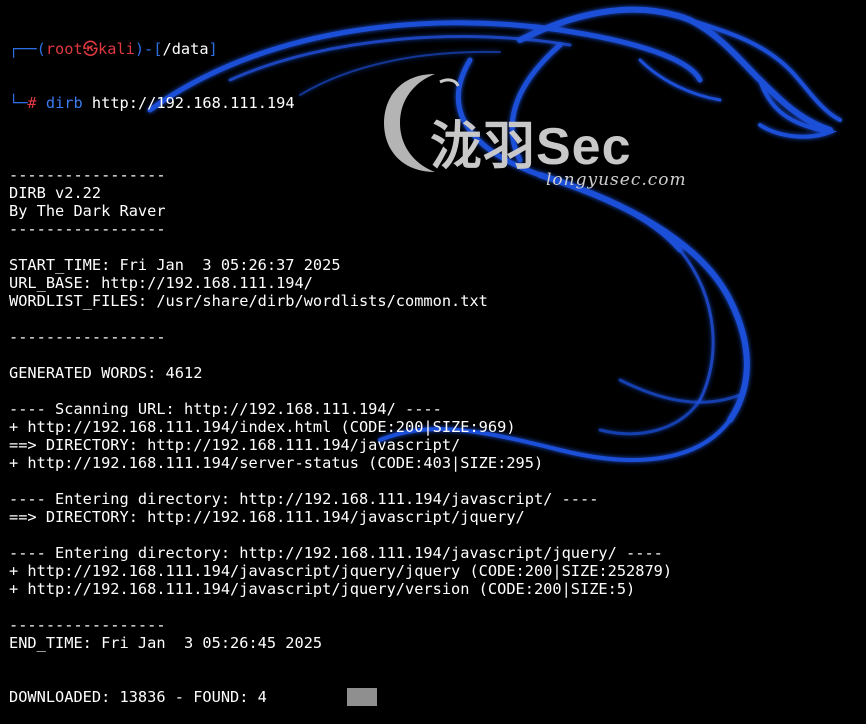  What do you see at coordinates (185, 49) in the screenshot?
I see `prompt-path: /data` at bounding box center [185, 49].